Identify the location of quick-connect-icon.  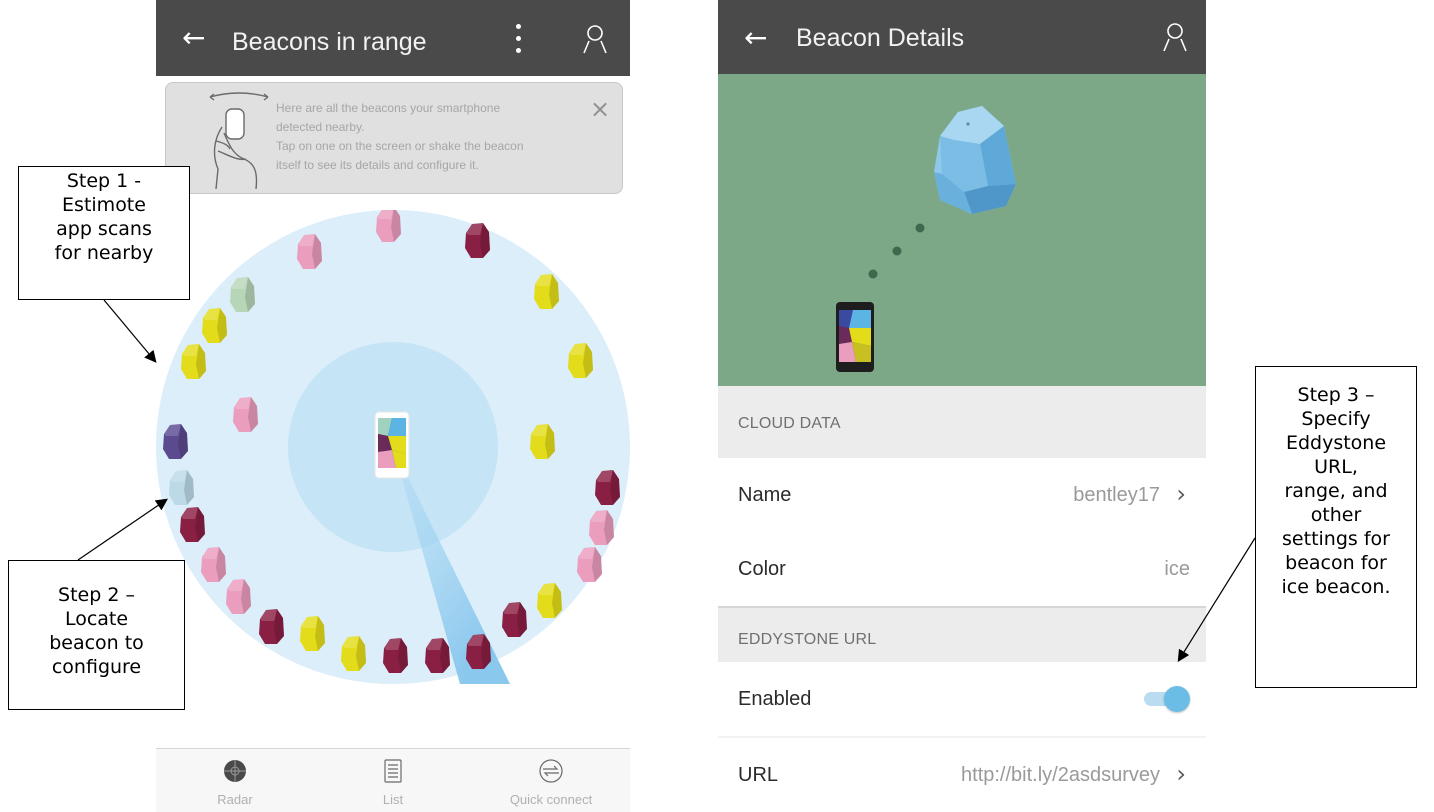
(551, 771).